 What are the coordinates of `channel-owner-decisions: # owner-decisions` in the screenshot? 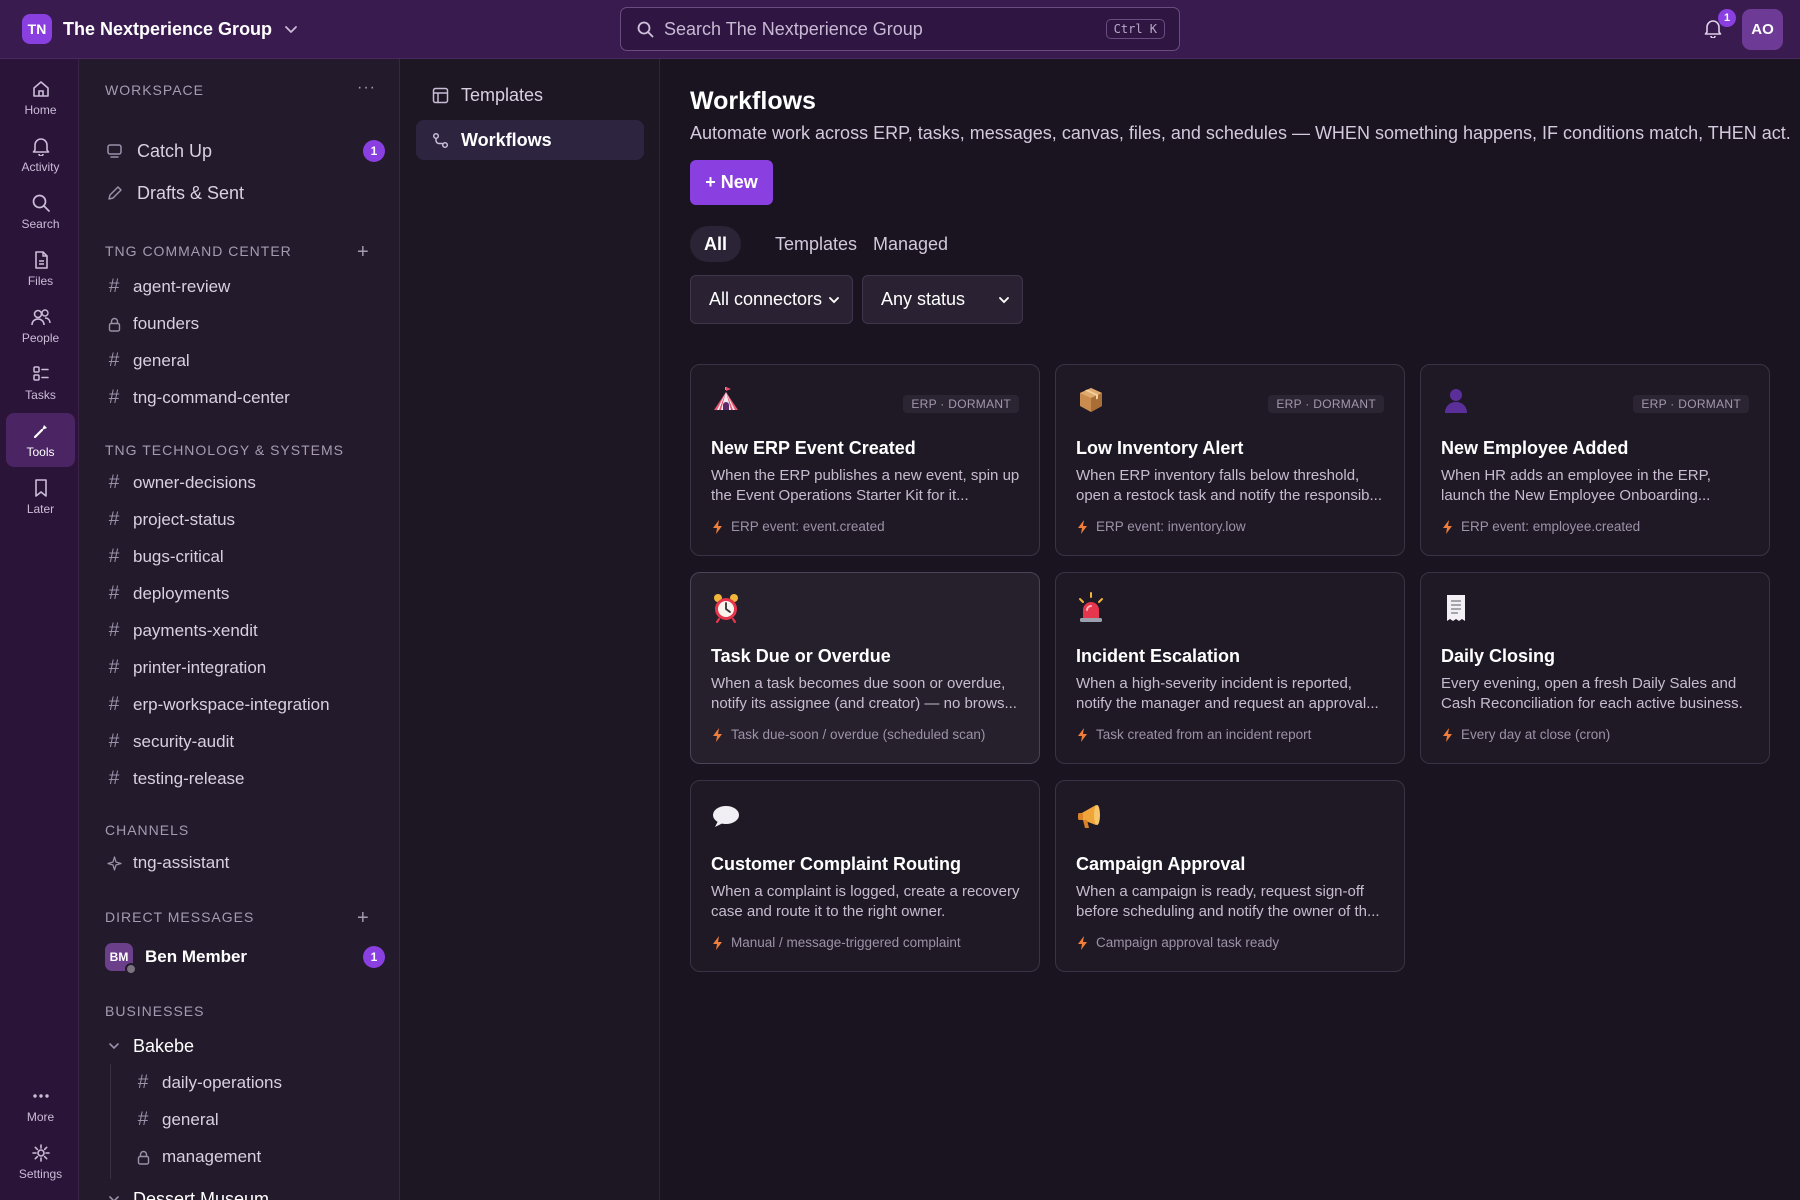 It's located at (245, 483).